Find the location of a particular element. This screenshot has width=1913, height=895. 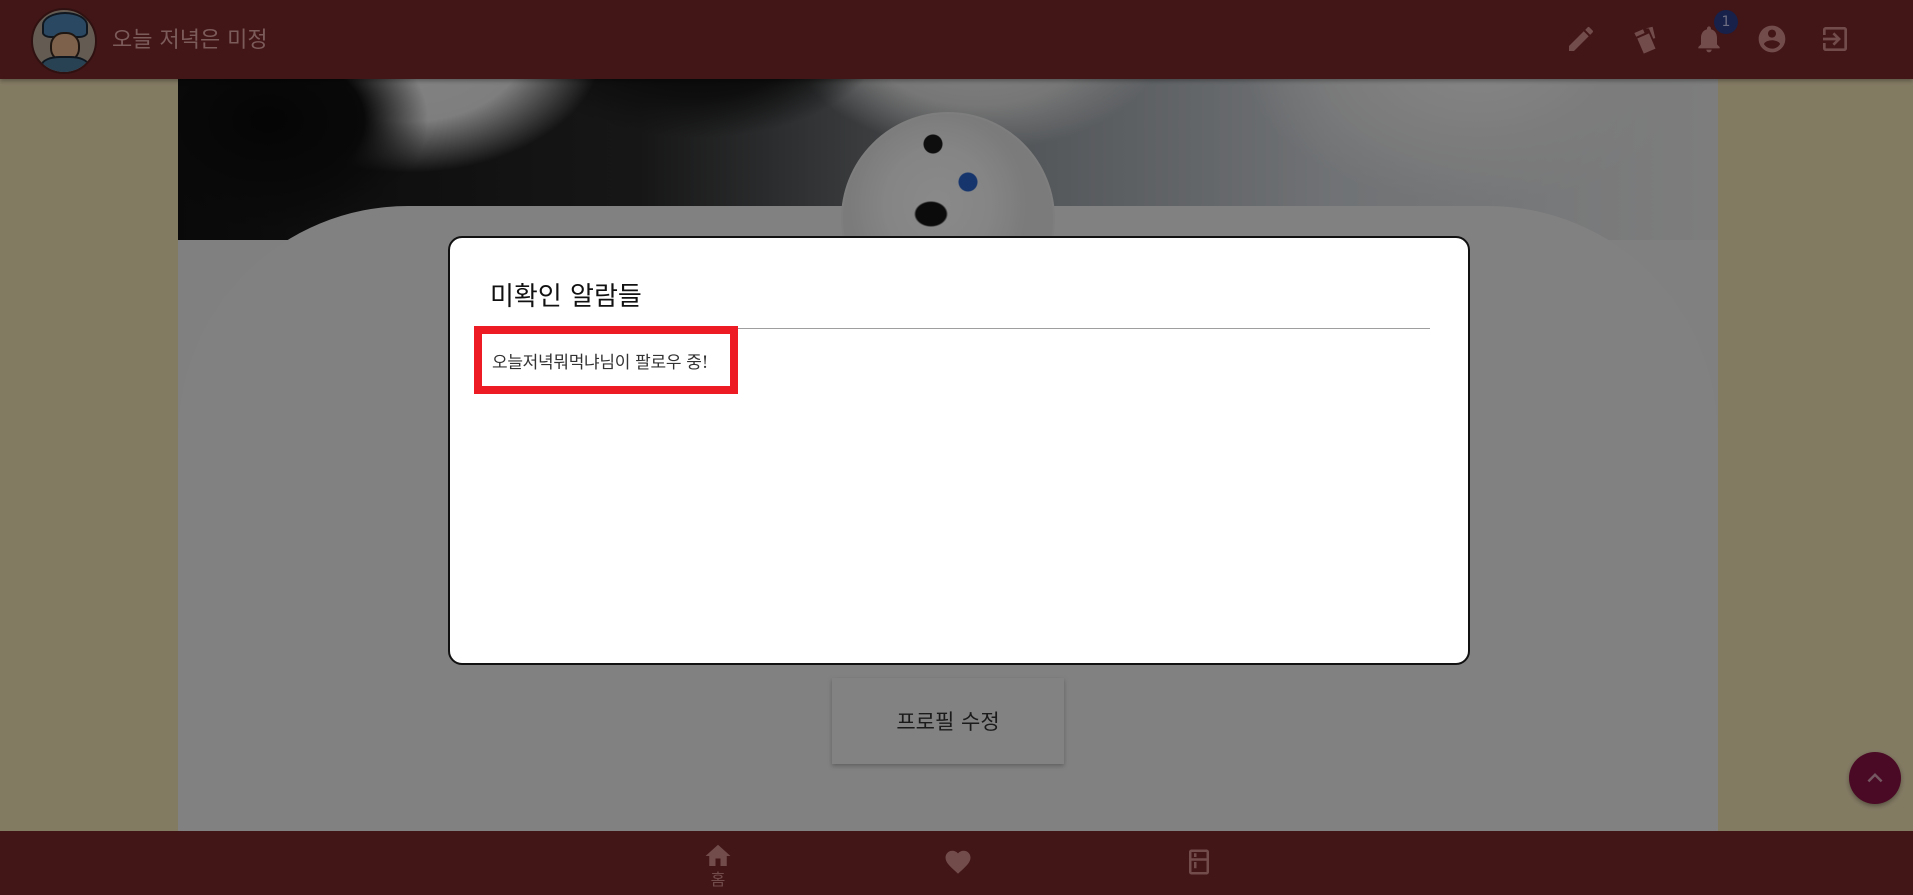

notification-item: 오늘저녁뭐먹냐님이 팔로우 중! is located at coordinates (606, 360).